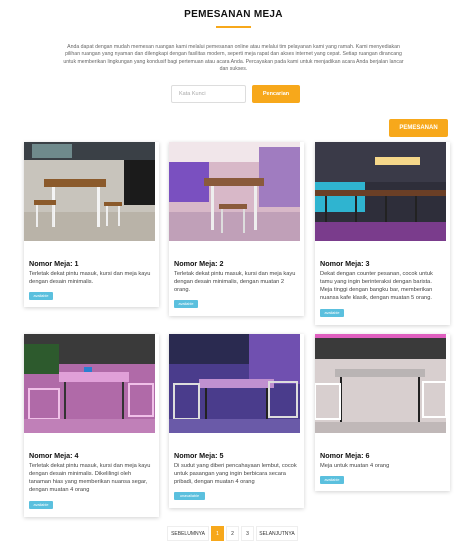 Image resolution: width=467 pixels, height=547 pixels. What do you see at coordinates (208, 94) in the screenshot?
I see `search-input` at bounding box center [208, 94].